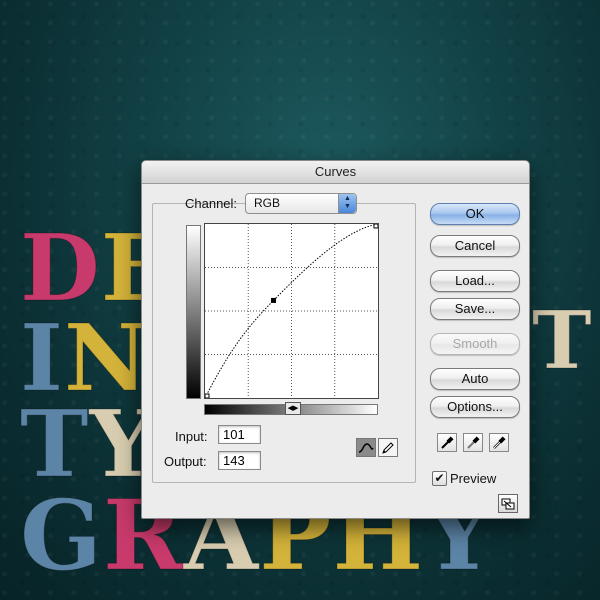 The width and height of the screenshot is (600, 600). Describe the element at coordinates (475, 344) in the screenshot. I see `smooth-button: Smooth` at that location.